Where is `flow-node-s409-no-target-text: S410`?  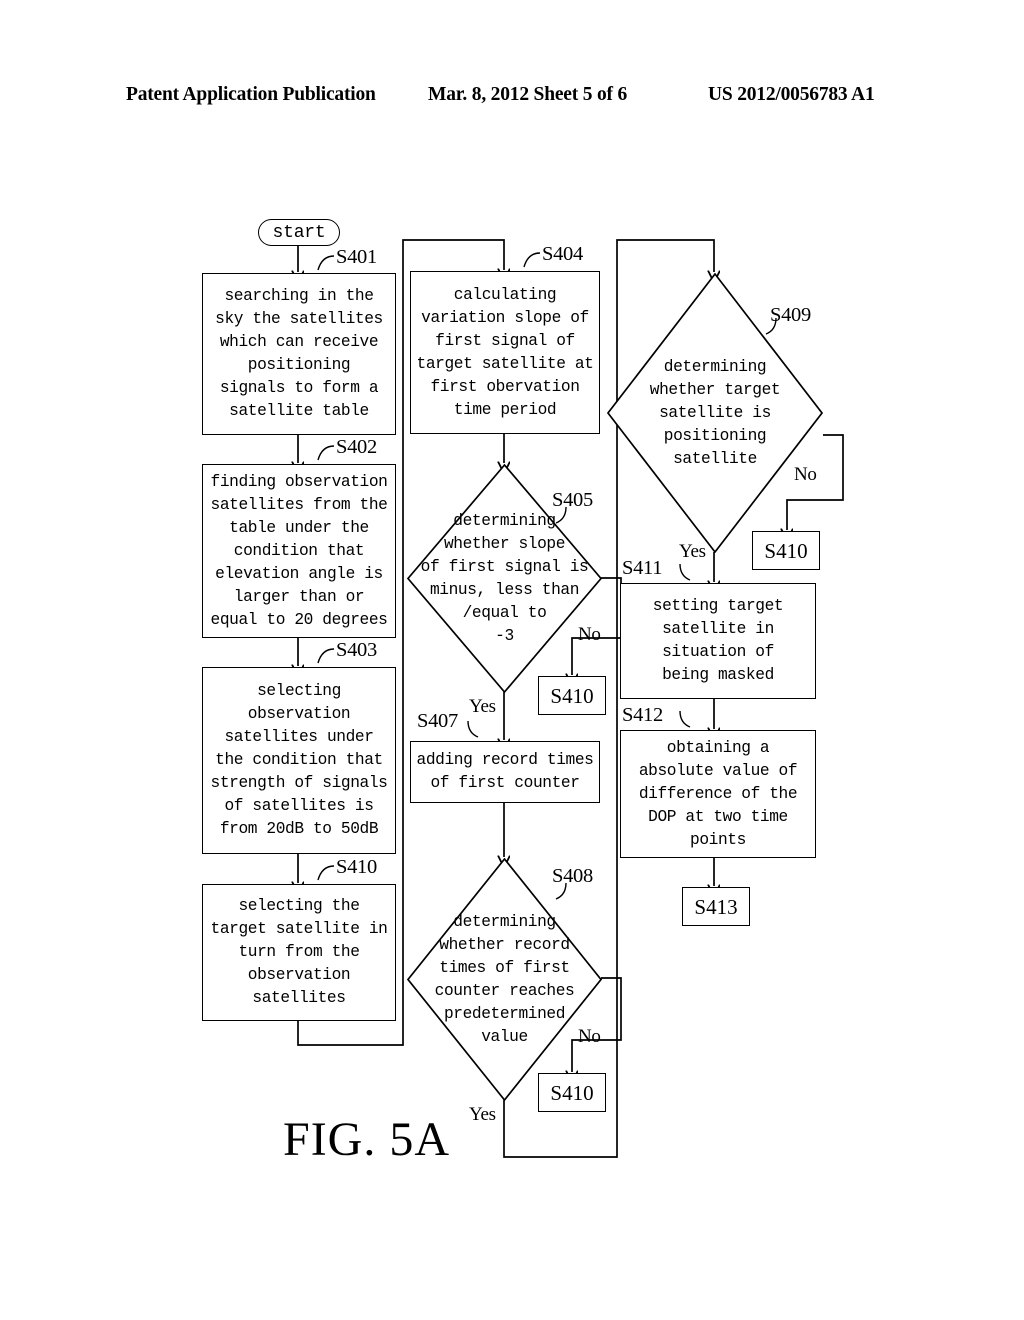 flow-node-s409-no-target-text: S410 is located at coordinates (786, 550).